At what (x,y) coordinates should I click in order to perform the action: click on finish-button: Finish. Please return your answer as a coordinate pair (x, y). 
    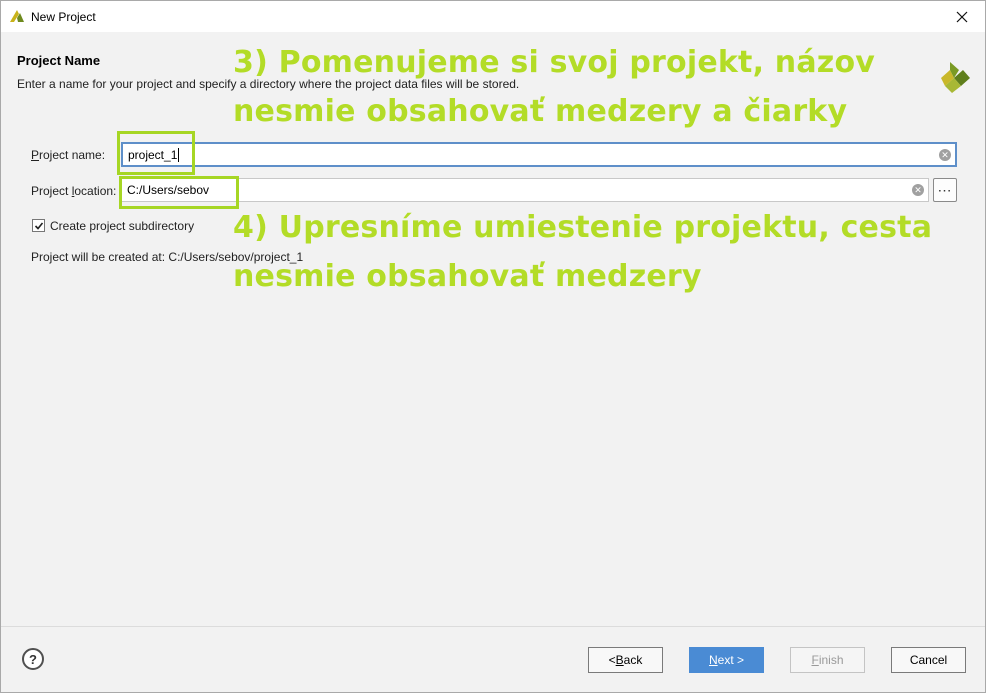
    Looking at the image, I should click on (827, 660).